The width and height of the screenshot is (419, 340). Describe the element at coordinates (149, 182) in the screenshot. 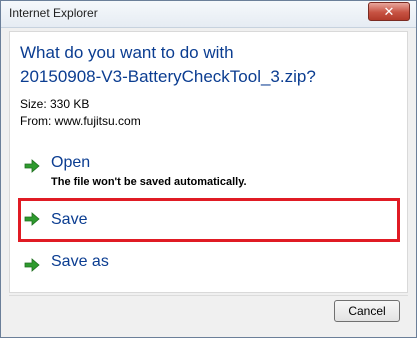

I see `open-description: The file won't be saved automatically.` at that location.